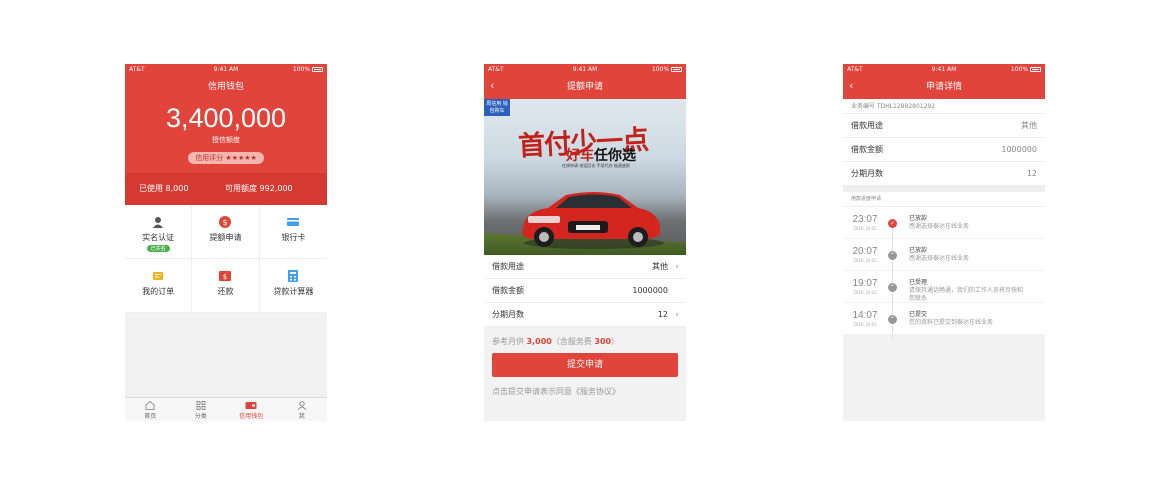  Describe the element at coordinates (293, 286) in the screenshot. I see `grid-item-calculator: 贷款计算器` at that location.